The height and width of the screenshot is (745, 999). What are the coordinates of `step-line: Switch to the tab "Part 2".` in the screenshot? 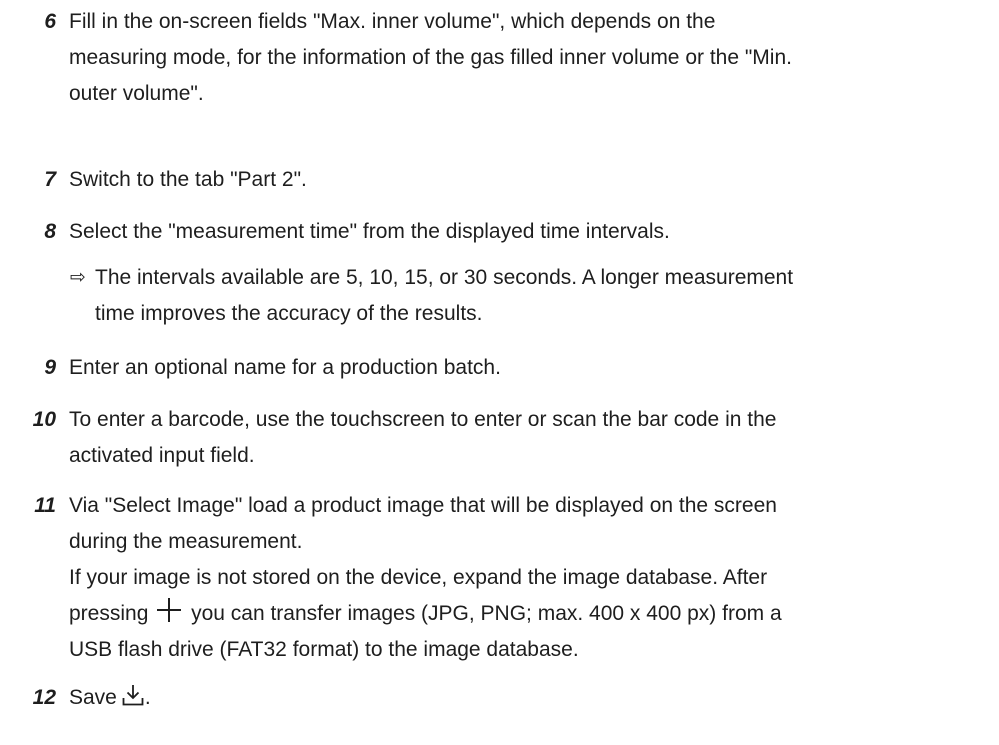 It's located at (188, 179).